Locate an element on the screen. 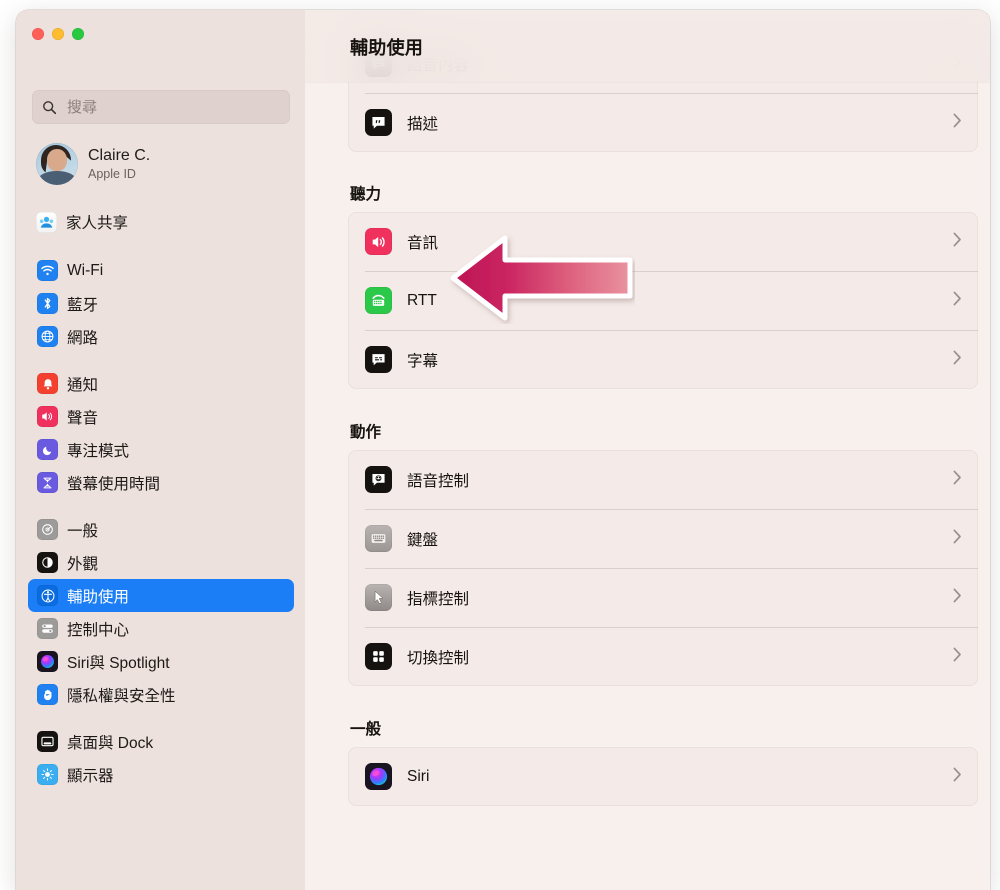 This screenshot has width=1000, height=890. section-title-hearing: 聽力 is located at coordinates (366, 194).